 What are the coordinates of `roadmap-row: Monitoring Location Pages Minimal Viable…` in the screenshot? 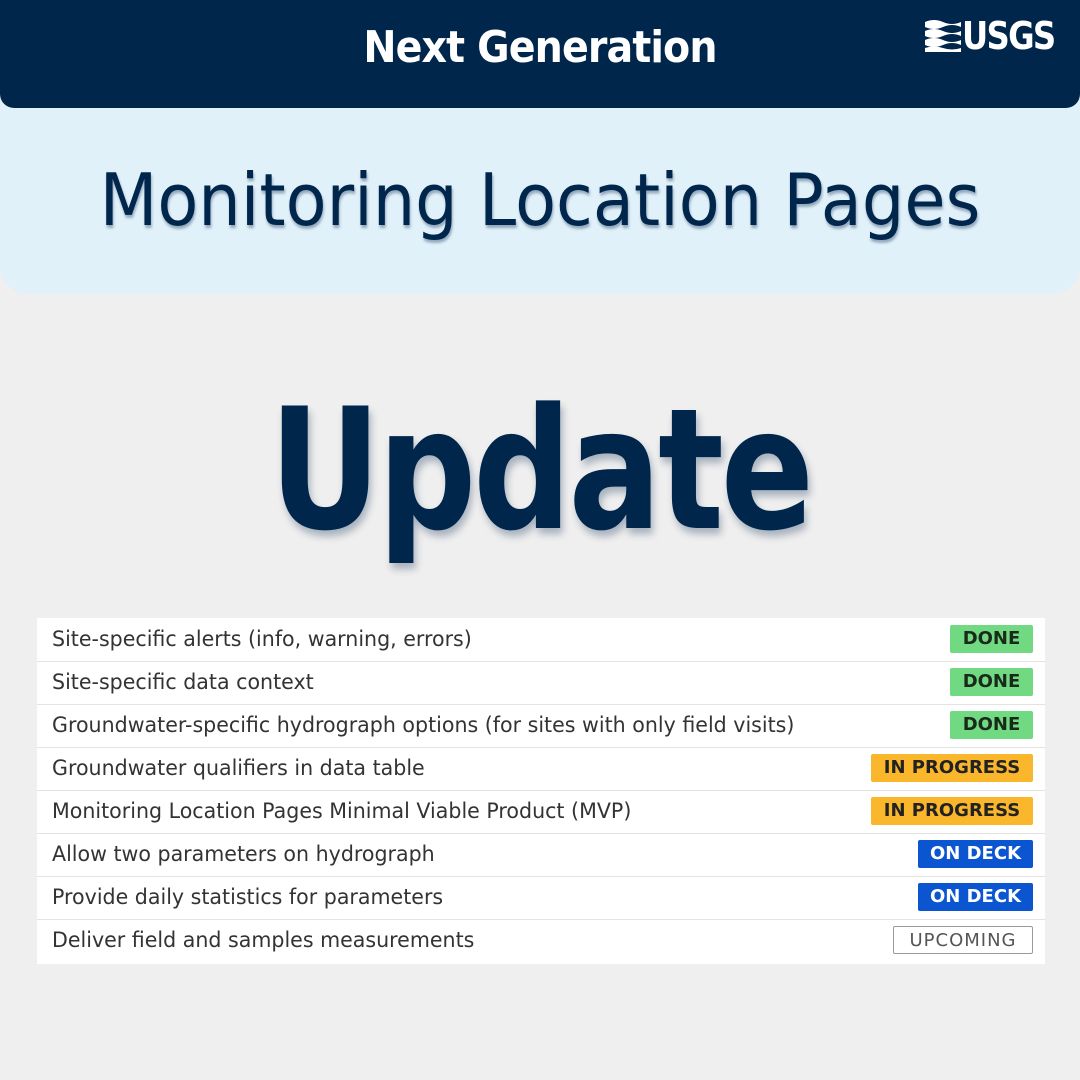 It's located at (541, 812).